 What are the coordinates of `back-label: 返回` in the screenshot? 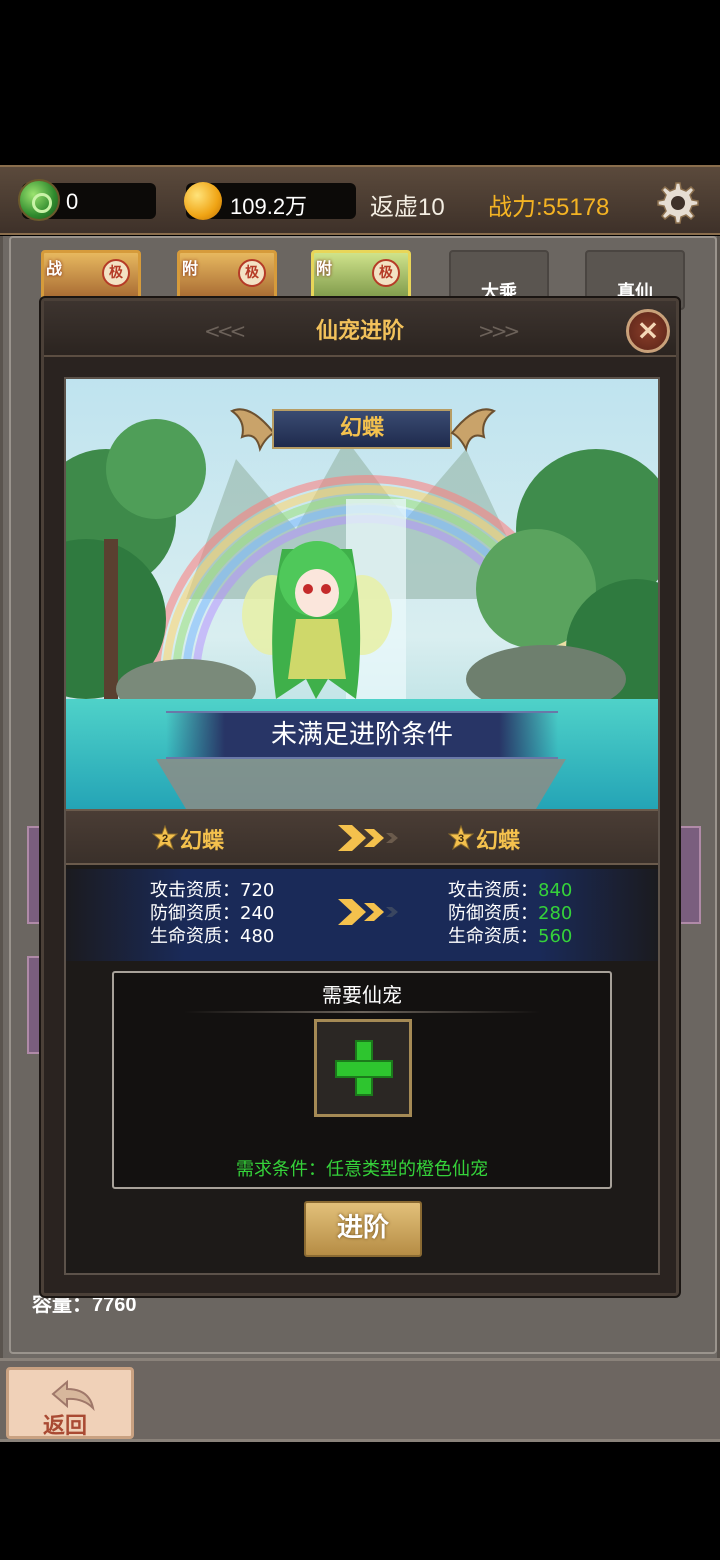 It's located at (65, 1426).